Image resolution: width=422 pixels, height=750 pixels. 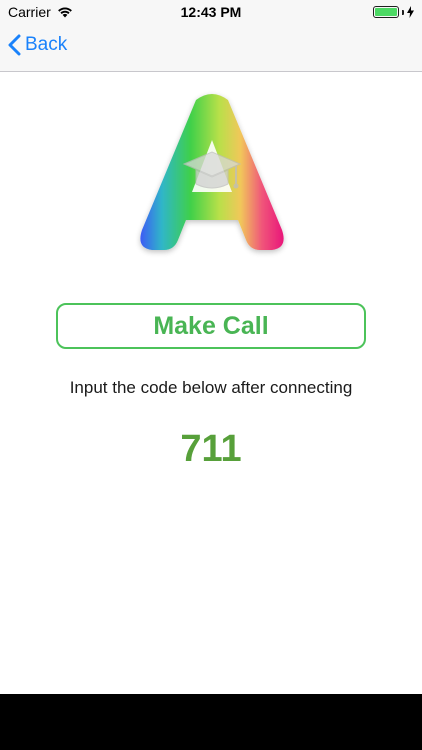 I want to click on app-logo, so click(x=212, y=172).